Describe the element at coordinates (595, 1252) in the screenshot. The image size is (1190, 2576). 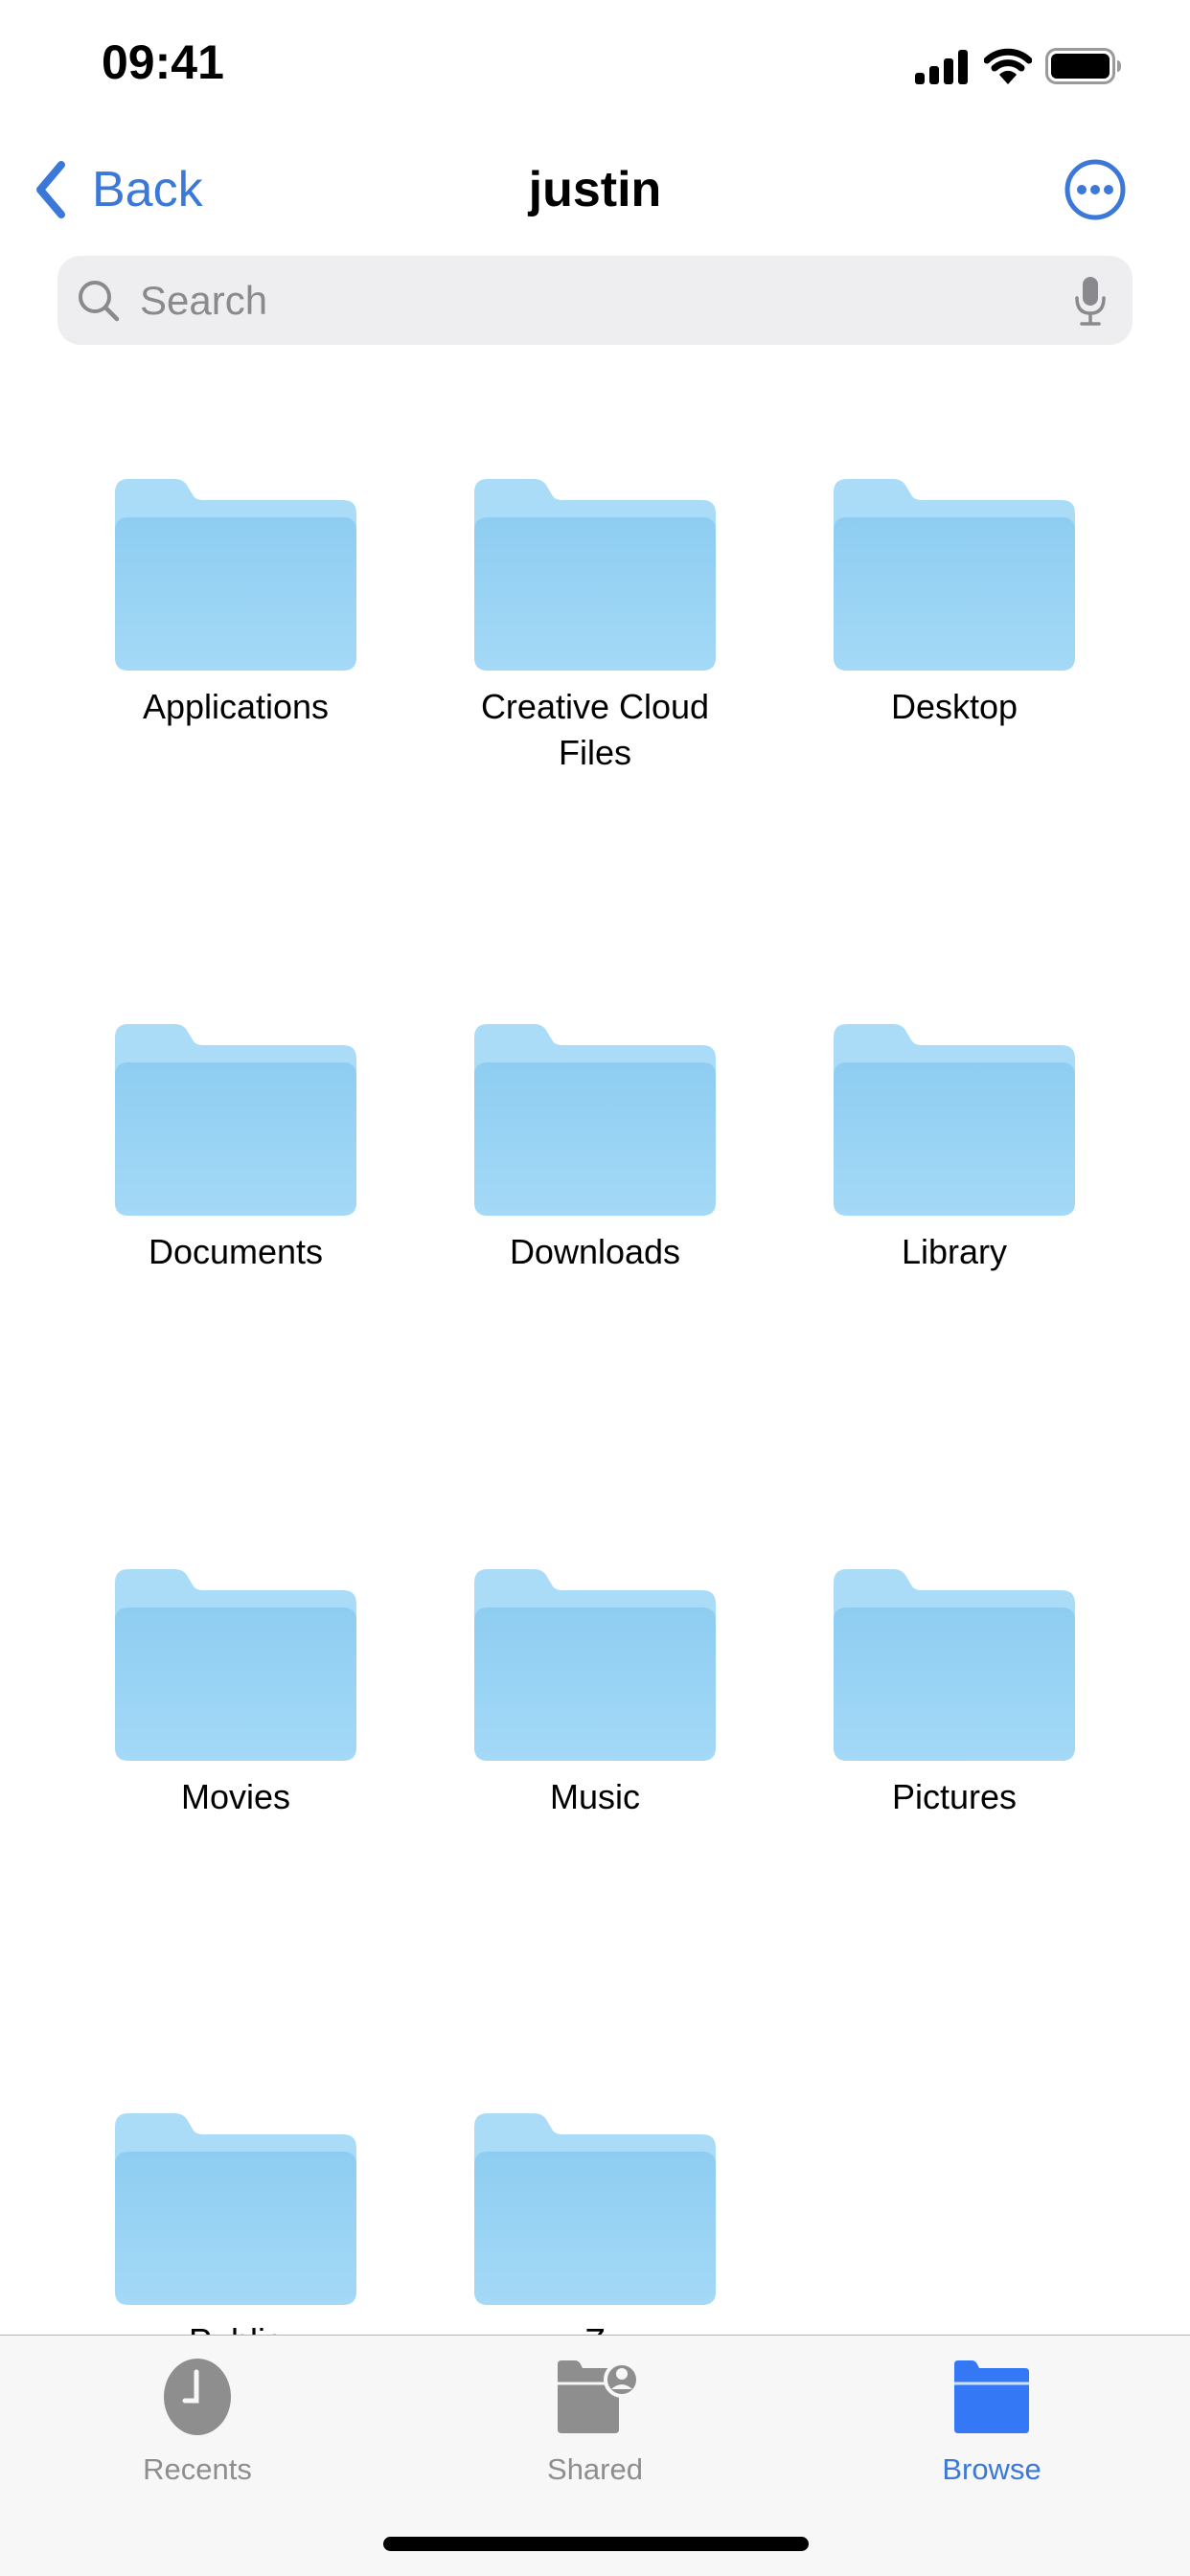
I see `folder-label: Downloads` at that location.